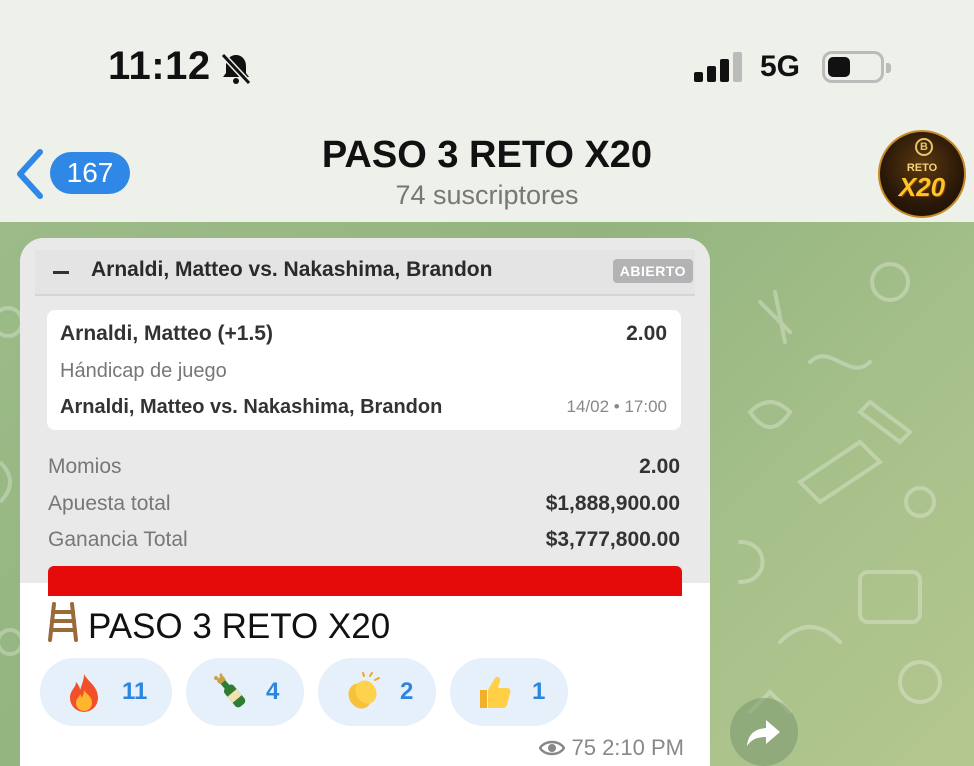  Describe the element at coordinates (612, 503) in the screenshot. I see `summary-value: $1,888,900.00` at that location.